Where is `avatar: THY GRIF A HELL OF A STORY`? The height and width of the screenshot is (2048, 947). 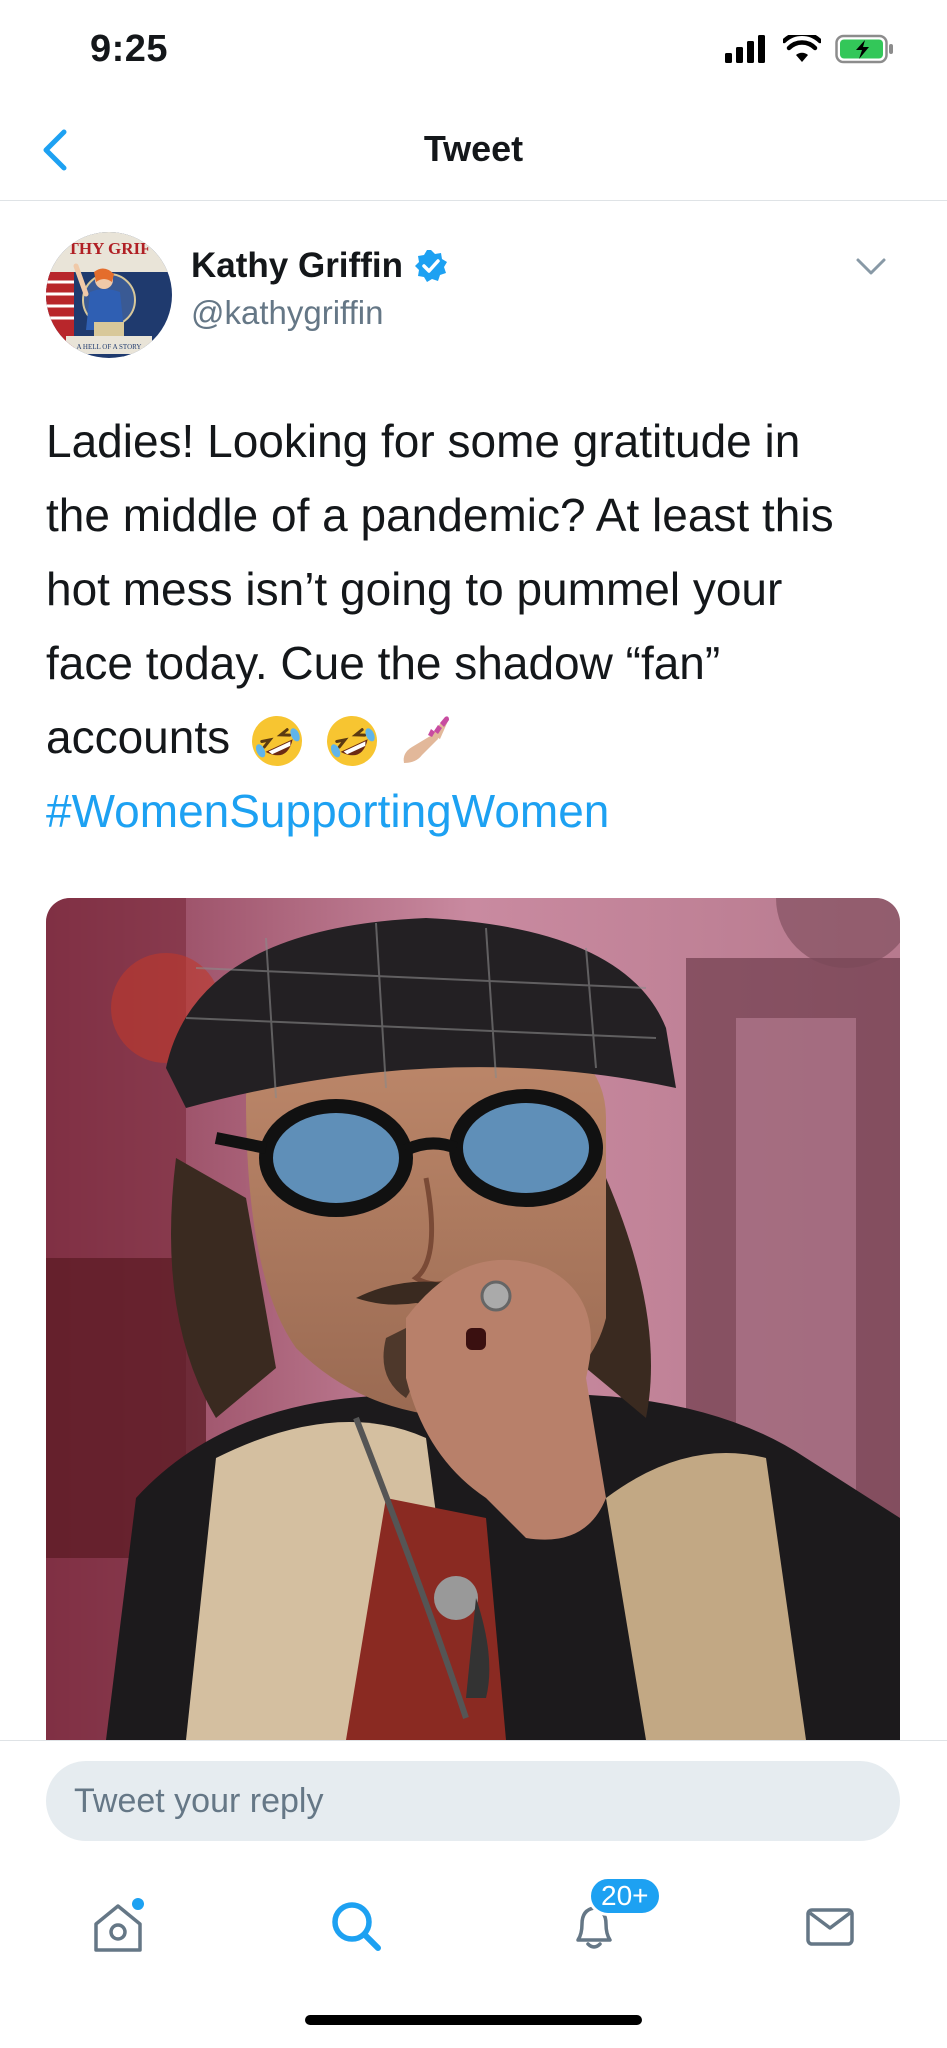 avatar: THY GRIF A HELL OF A STORY is located at coordinates (109, 295).